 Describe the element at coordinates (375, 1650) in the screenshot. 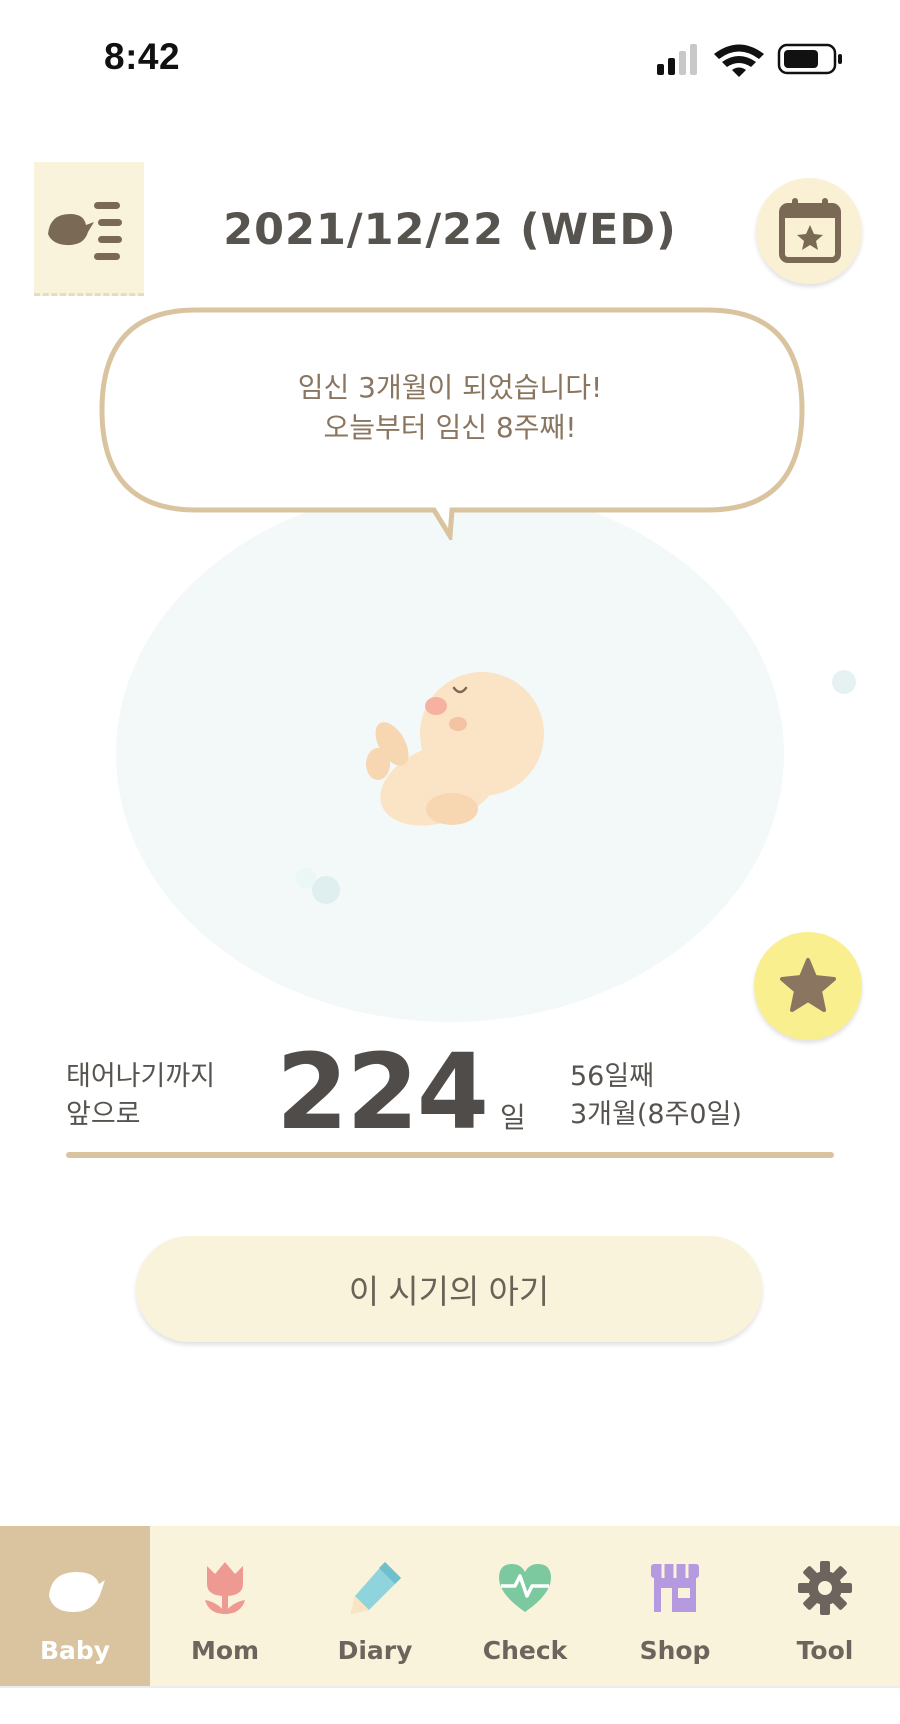

I see `tab-label: Diary` at that location.